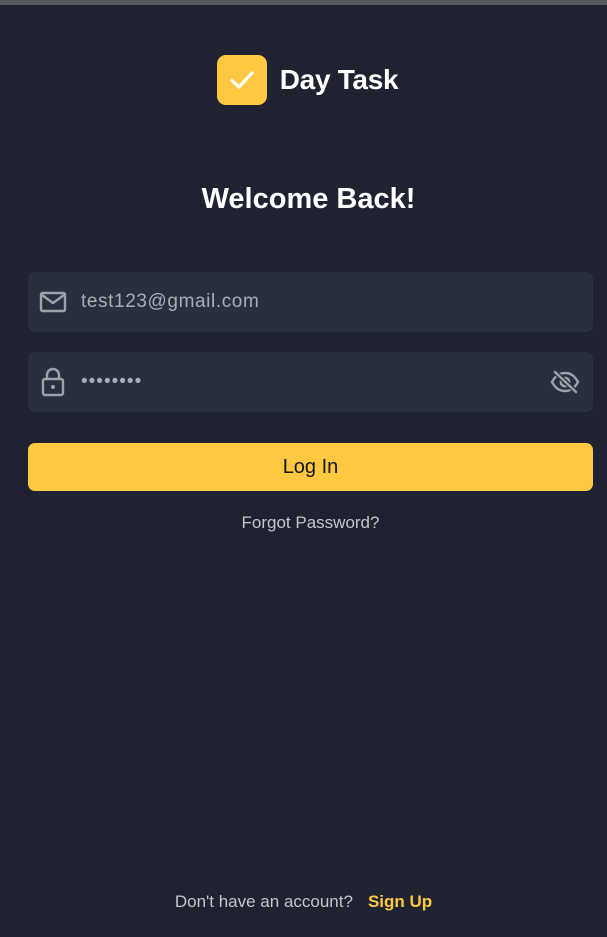 The width and height of the screenshot is (607, 937). I want to click on check-icon, so click(242, 80).